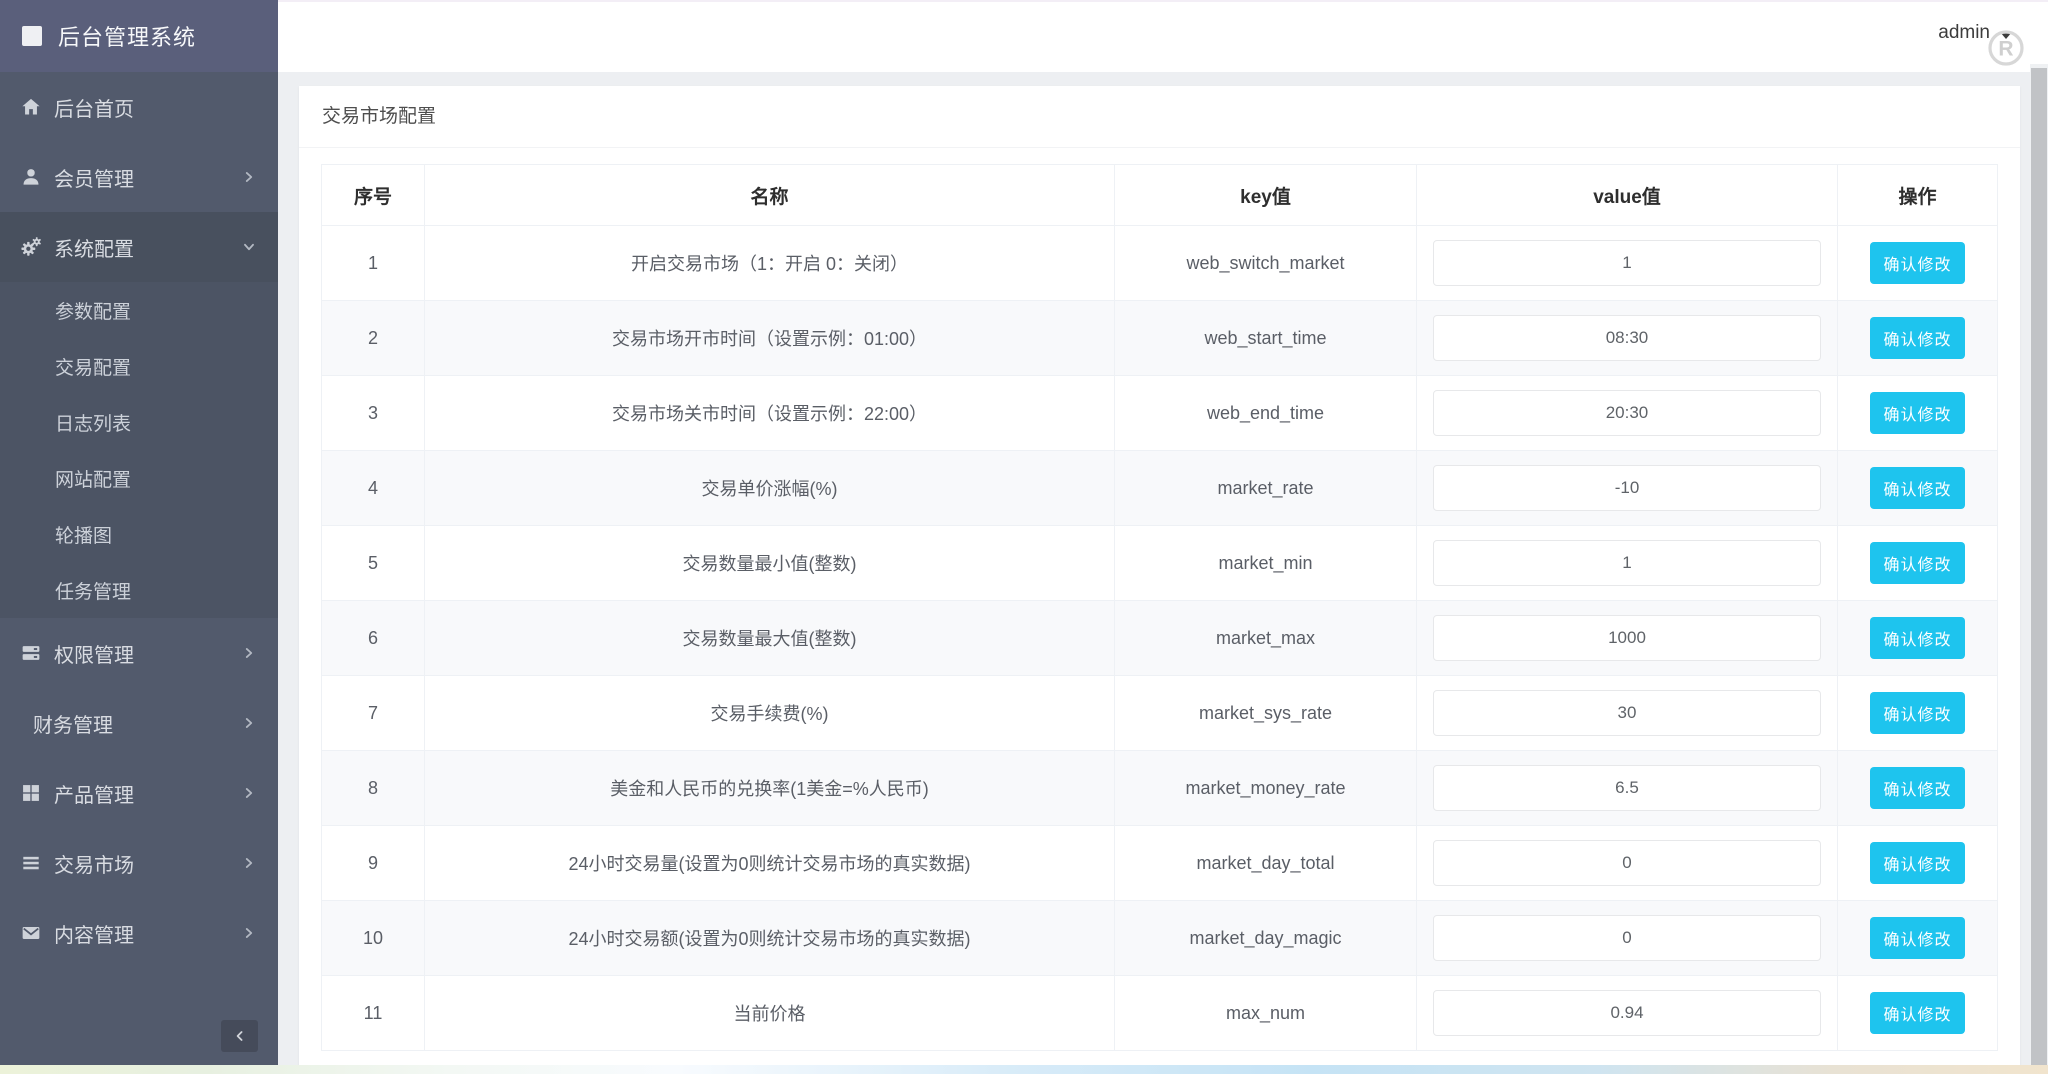 This screenshot has height=1074, width=2048. Describe the element at coordinates (139, 478) in the screenshot. I see `sidebar-subitem-site-config: 网站配置` at that location.